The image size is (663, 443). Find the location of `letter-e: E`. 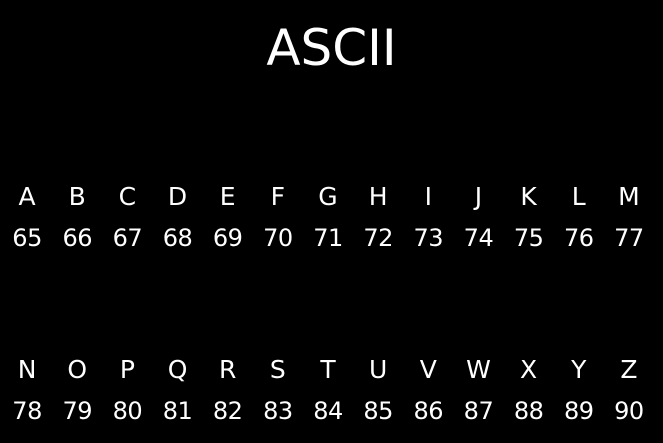

letter-e: E is located at coordinates (227, 196).